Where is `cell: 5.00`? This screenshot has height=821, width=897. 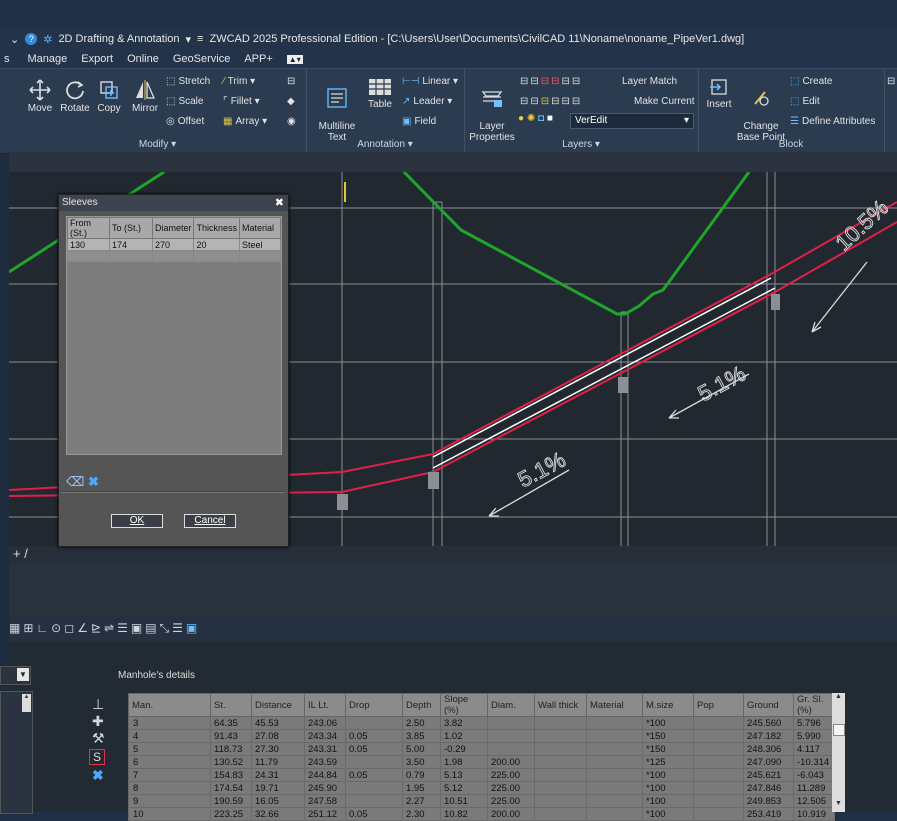
cell: 5.00 is located at coordinates (421, 749).